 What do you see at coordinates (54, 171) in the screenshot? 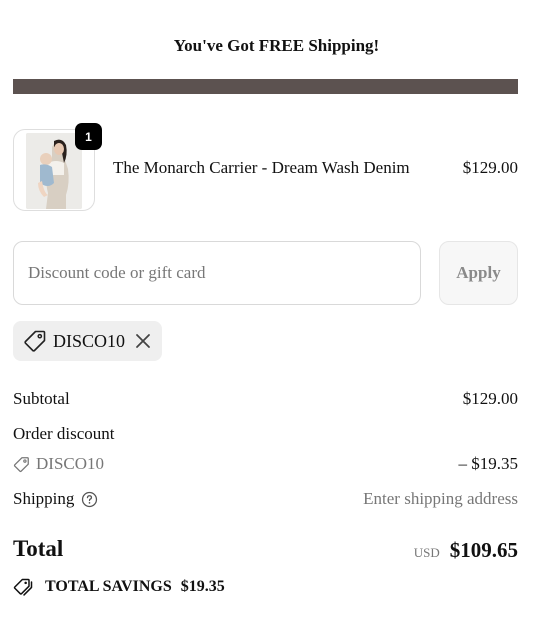
I see `product-image` at bounding box center [54, 171].